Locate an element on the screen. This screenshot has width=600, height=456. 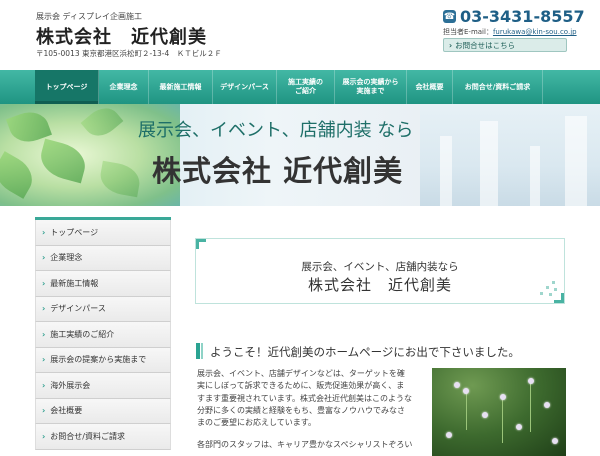
nav-design: デザインパース is located at coordinates (245, 87).